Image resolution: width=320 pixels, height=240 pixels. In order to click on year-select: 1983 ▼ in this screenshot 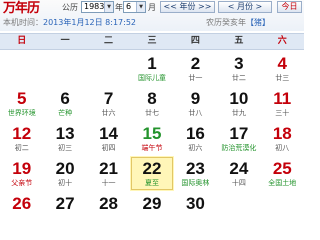, I will do `click(97, 7)`.